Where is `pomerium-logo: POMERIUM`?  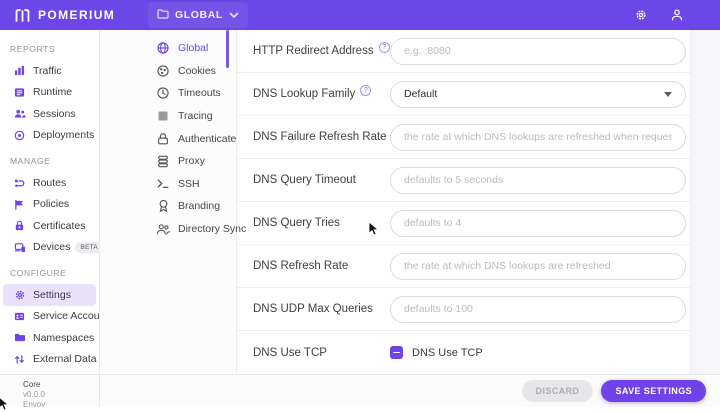
pomerium-logo: POMERIUM is located at coordinates (64, 15).